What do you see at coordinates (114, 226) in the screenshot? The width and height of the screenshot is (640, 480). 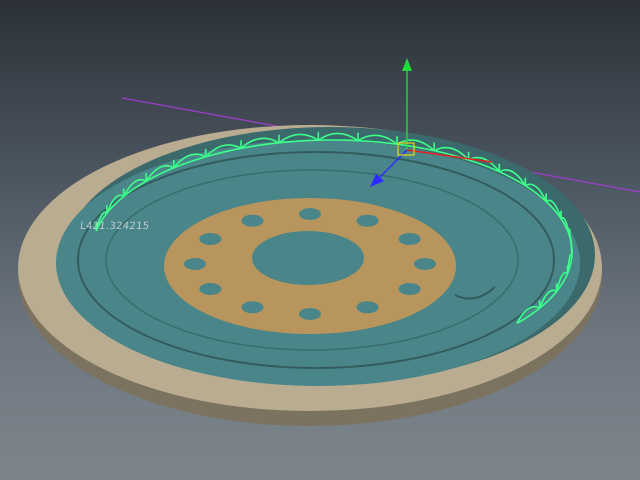 I see `surface-label: L421.324215` at bounding box center [114, 226].